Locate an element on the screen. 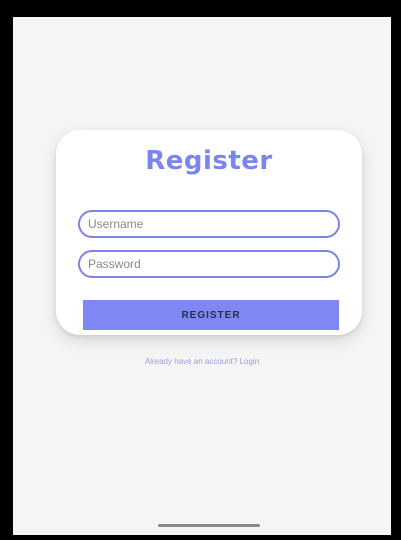  home-indicator is located at coordinates (209, 525).